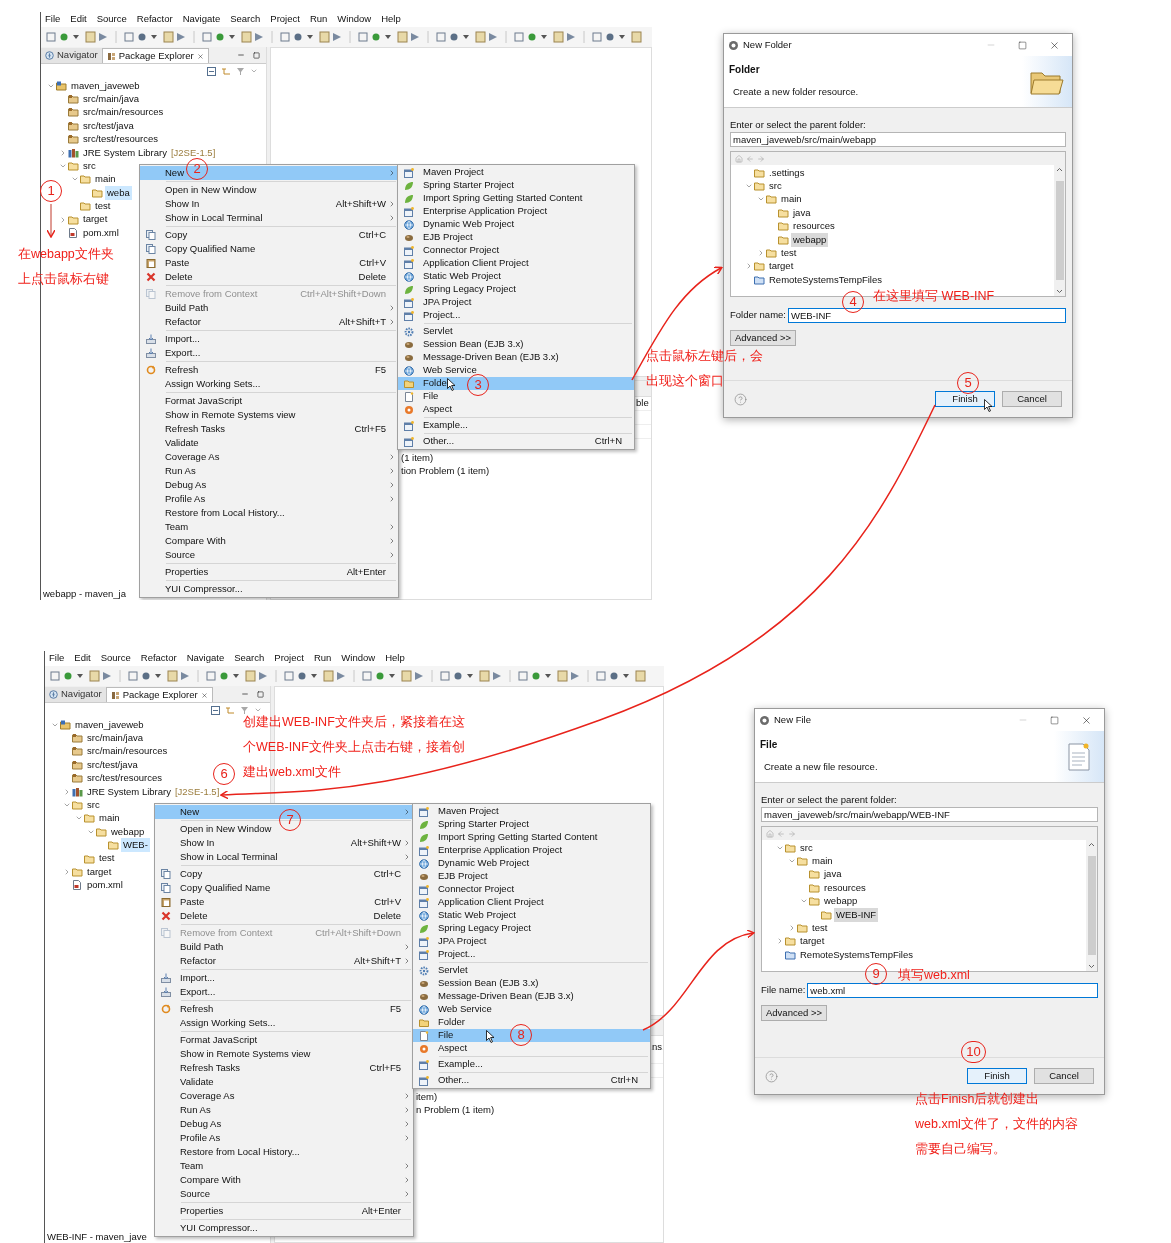 The height and width of the screenshot is (1243, 1171). I want to click on link-icon, so click(226, 71).